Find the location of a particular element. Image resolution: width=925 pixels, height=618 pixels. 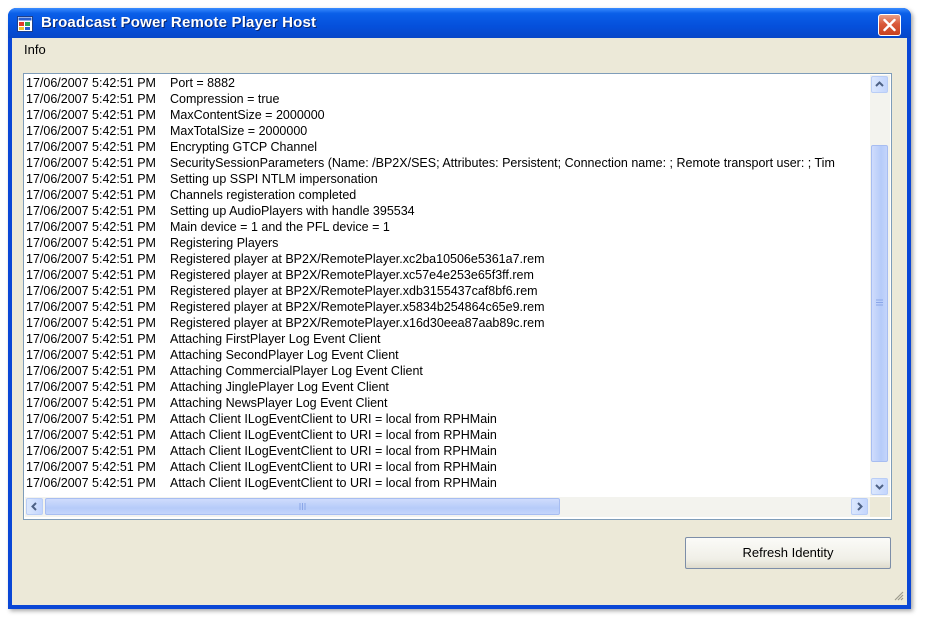

log-row-message: Attaching FirstPlayer Log Event Client is located at coordinates (275, 339).